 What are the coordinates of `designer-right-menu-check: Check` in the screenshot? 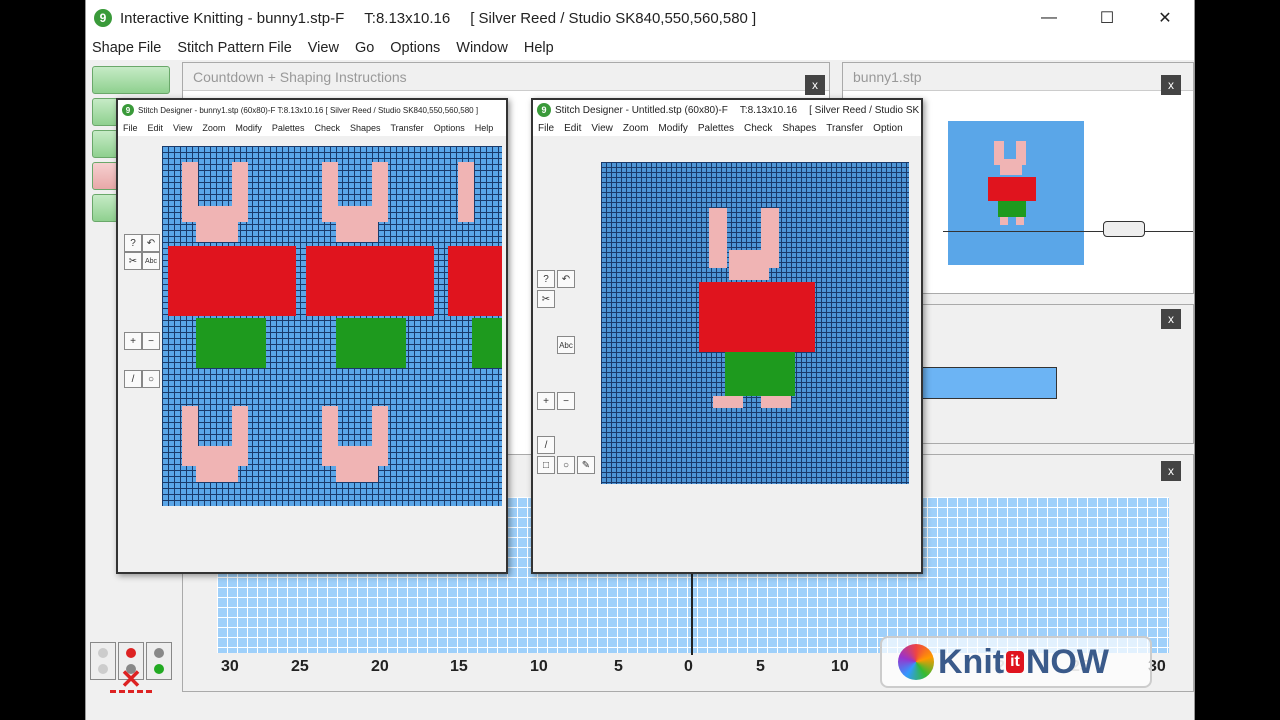 It's located at (758, 128).